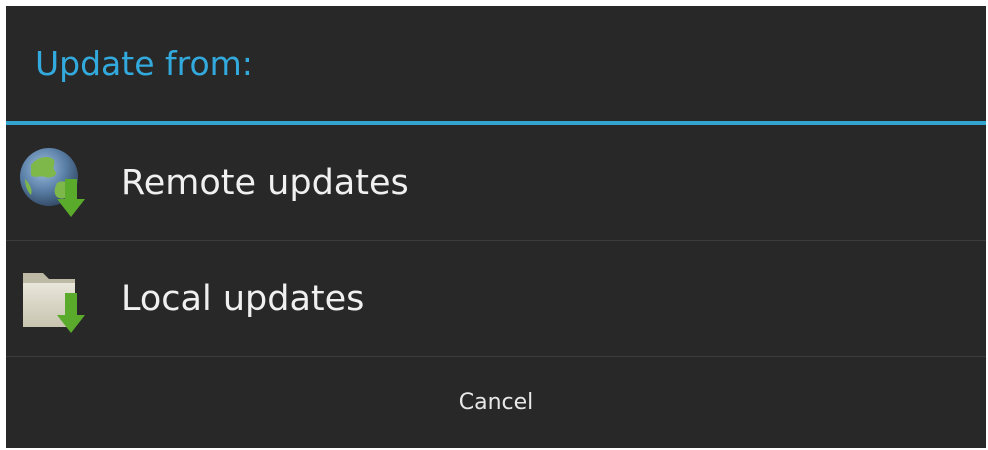  Describe the element at coordinates (55, 299) in the screenshot. I see `folder-download-icon` at that location.